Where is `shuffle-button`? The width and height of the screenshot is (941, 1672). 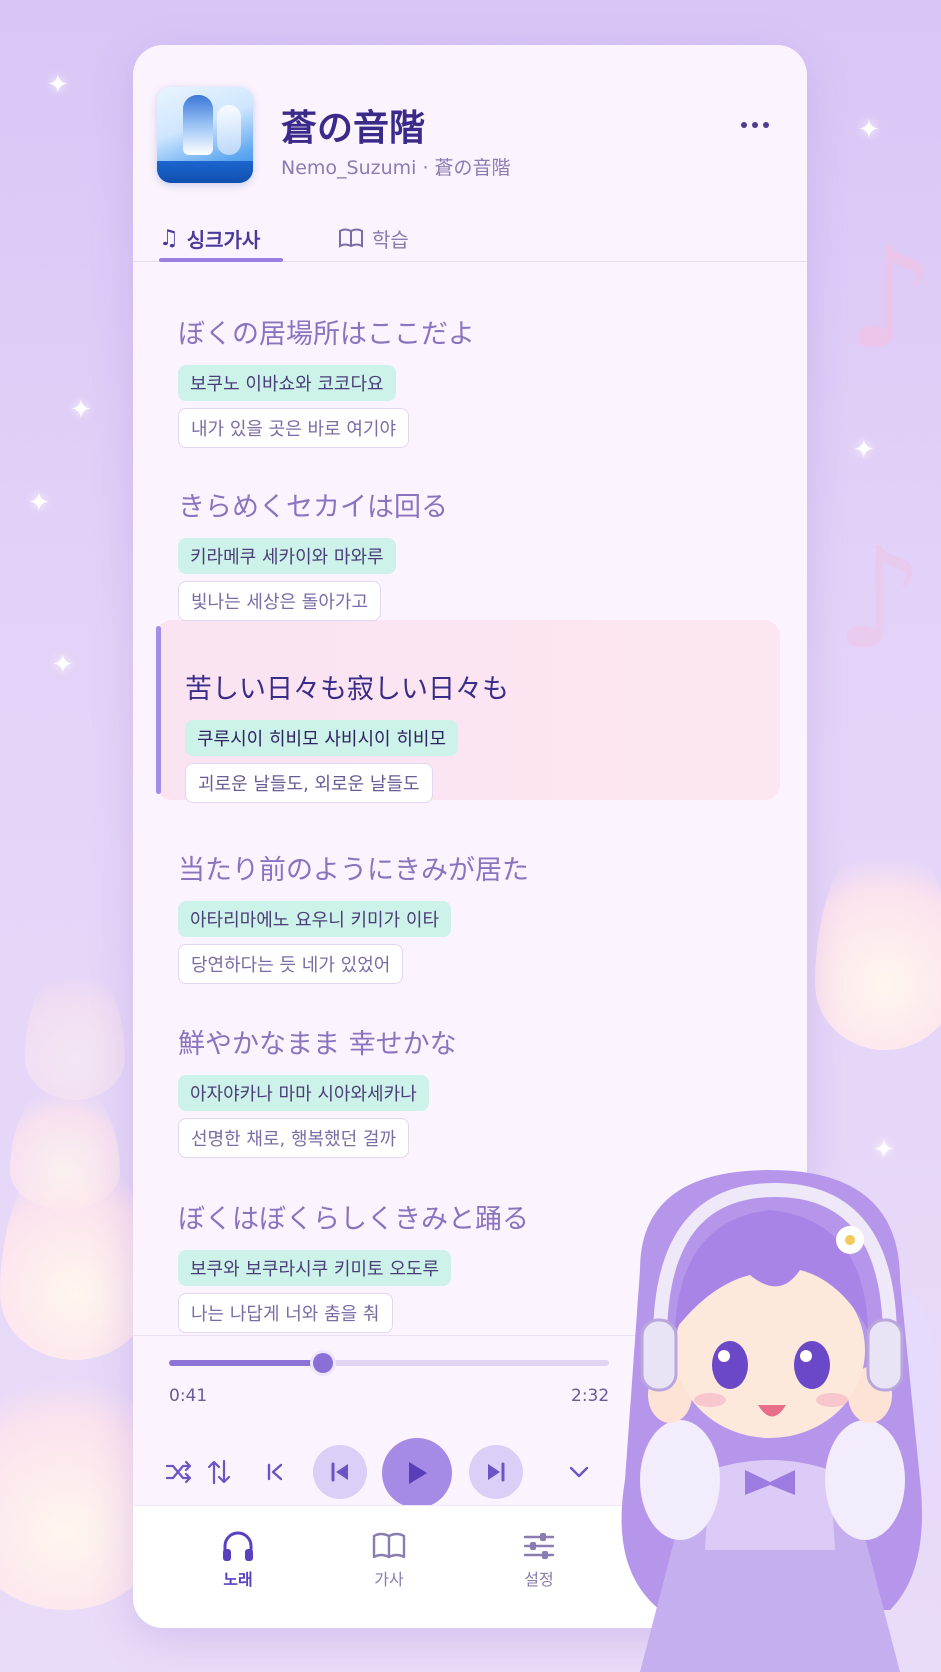 shuffle-button is located at coordinates (179, 1472).